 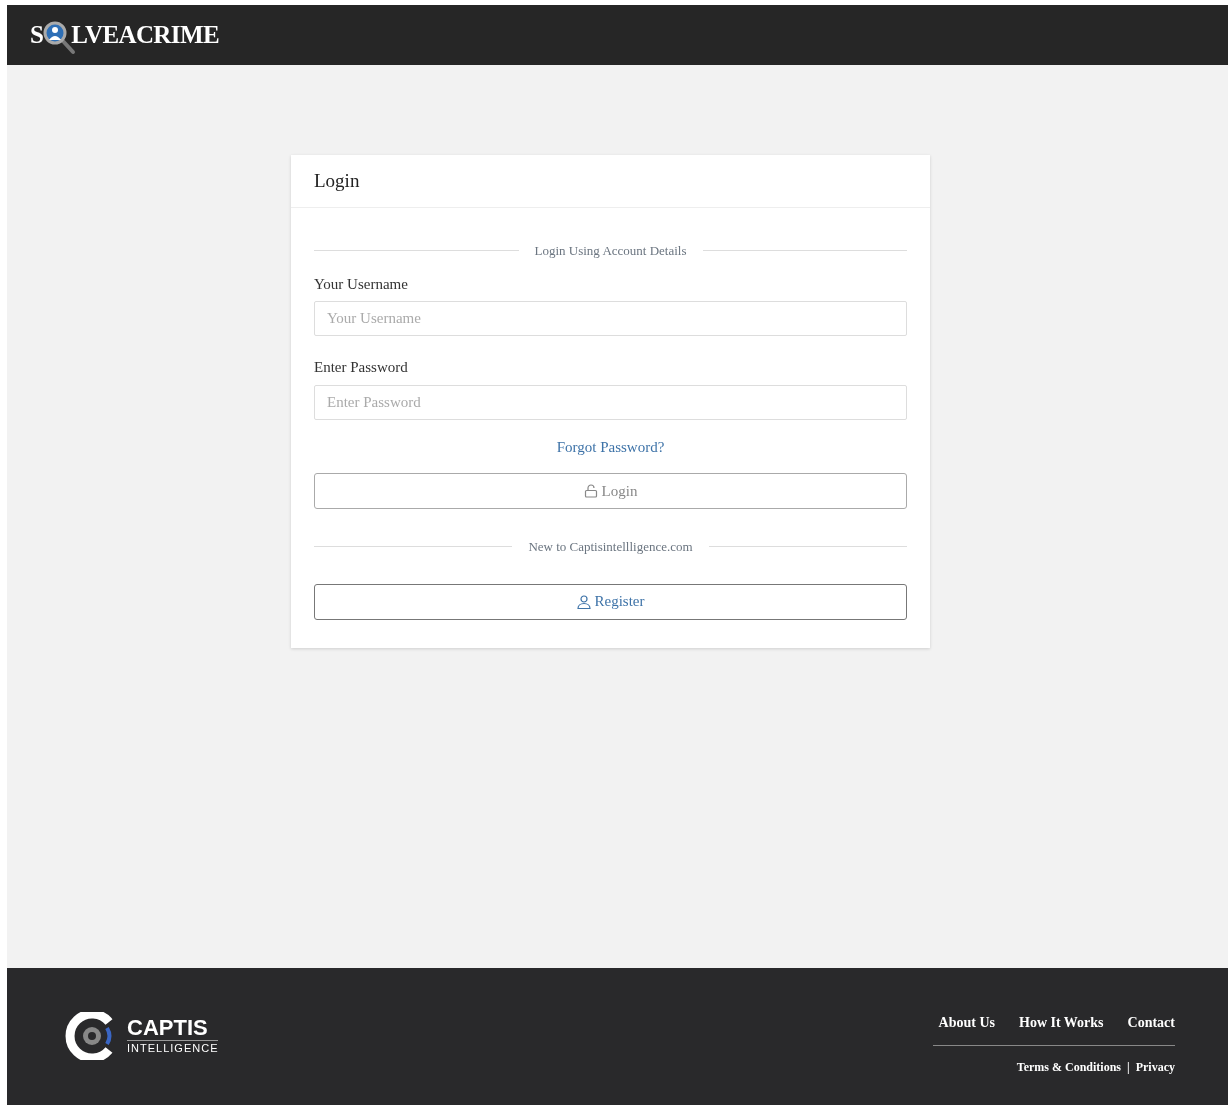 I want to click on footer-link: Contact, so click(x=1151, y=1022).